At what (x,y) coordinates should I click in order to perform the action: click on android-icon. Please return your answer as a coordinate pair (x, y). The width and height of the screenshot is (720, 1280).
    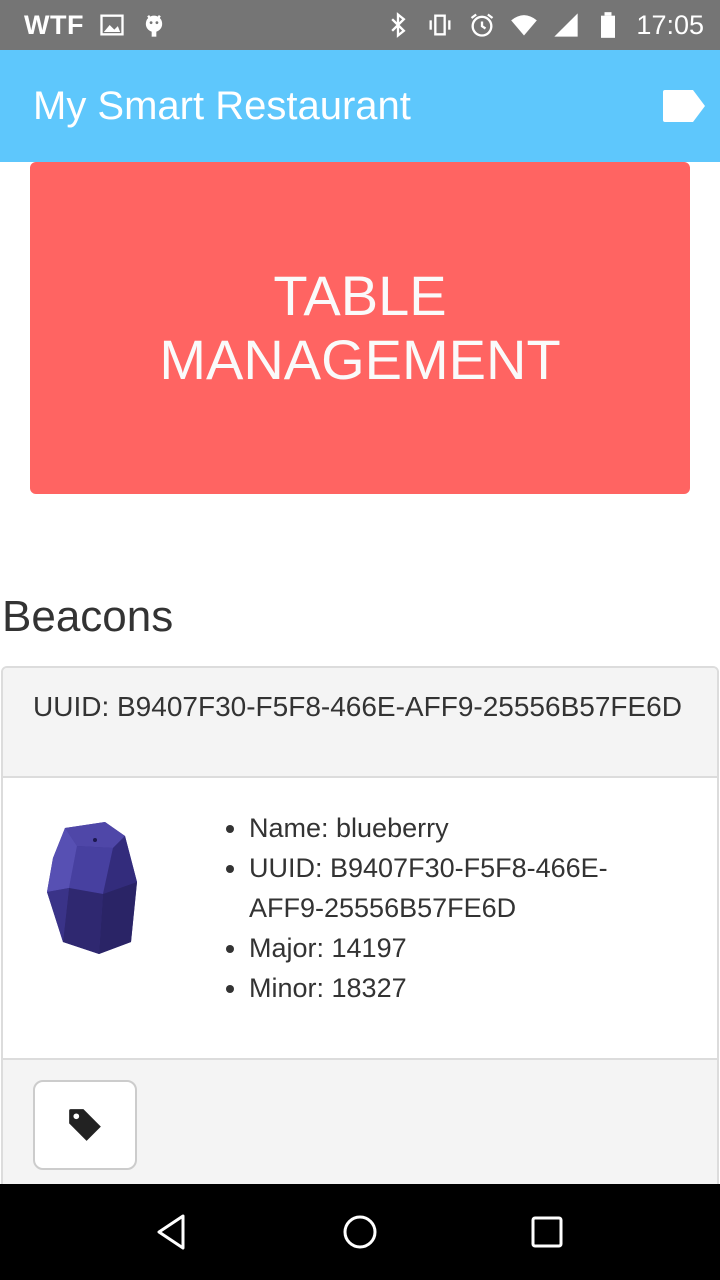
    Looking at the image, I should click on (154, 25).